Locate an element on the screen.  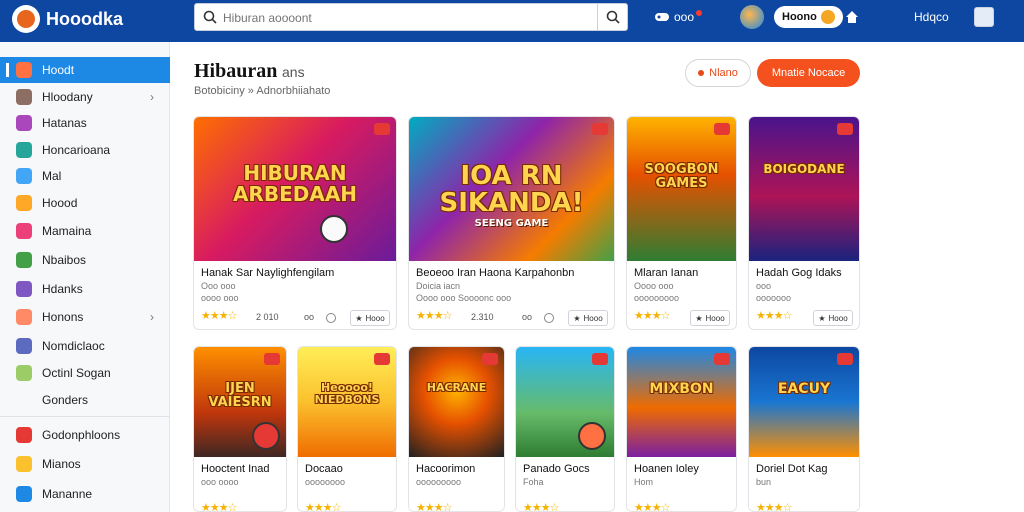
game-thumbnail: MIXBON is located at coordinates (681, 402).